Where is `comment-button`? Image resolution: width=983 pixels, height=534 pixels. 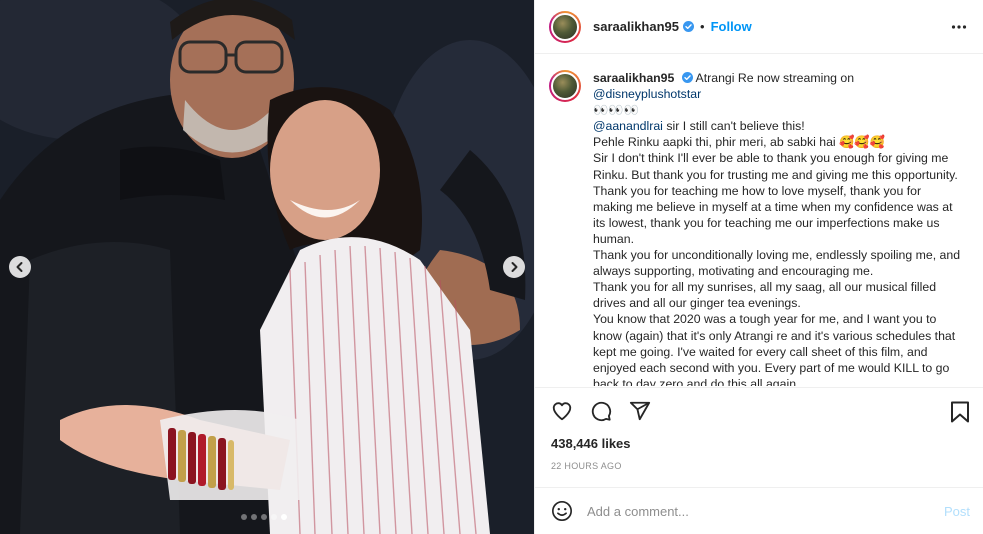 comment-button is located at coordinates (601, 411).